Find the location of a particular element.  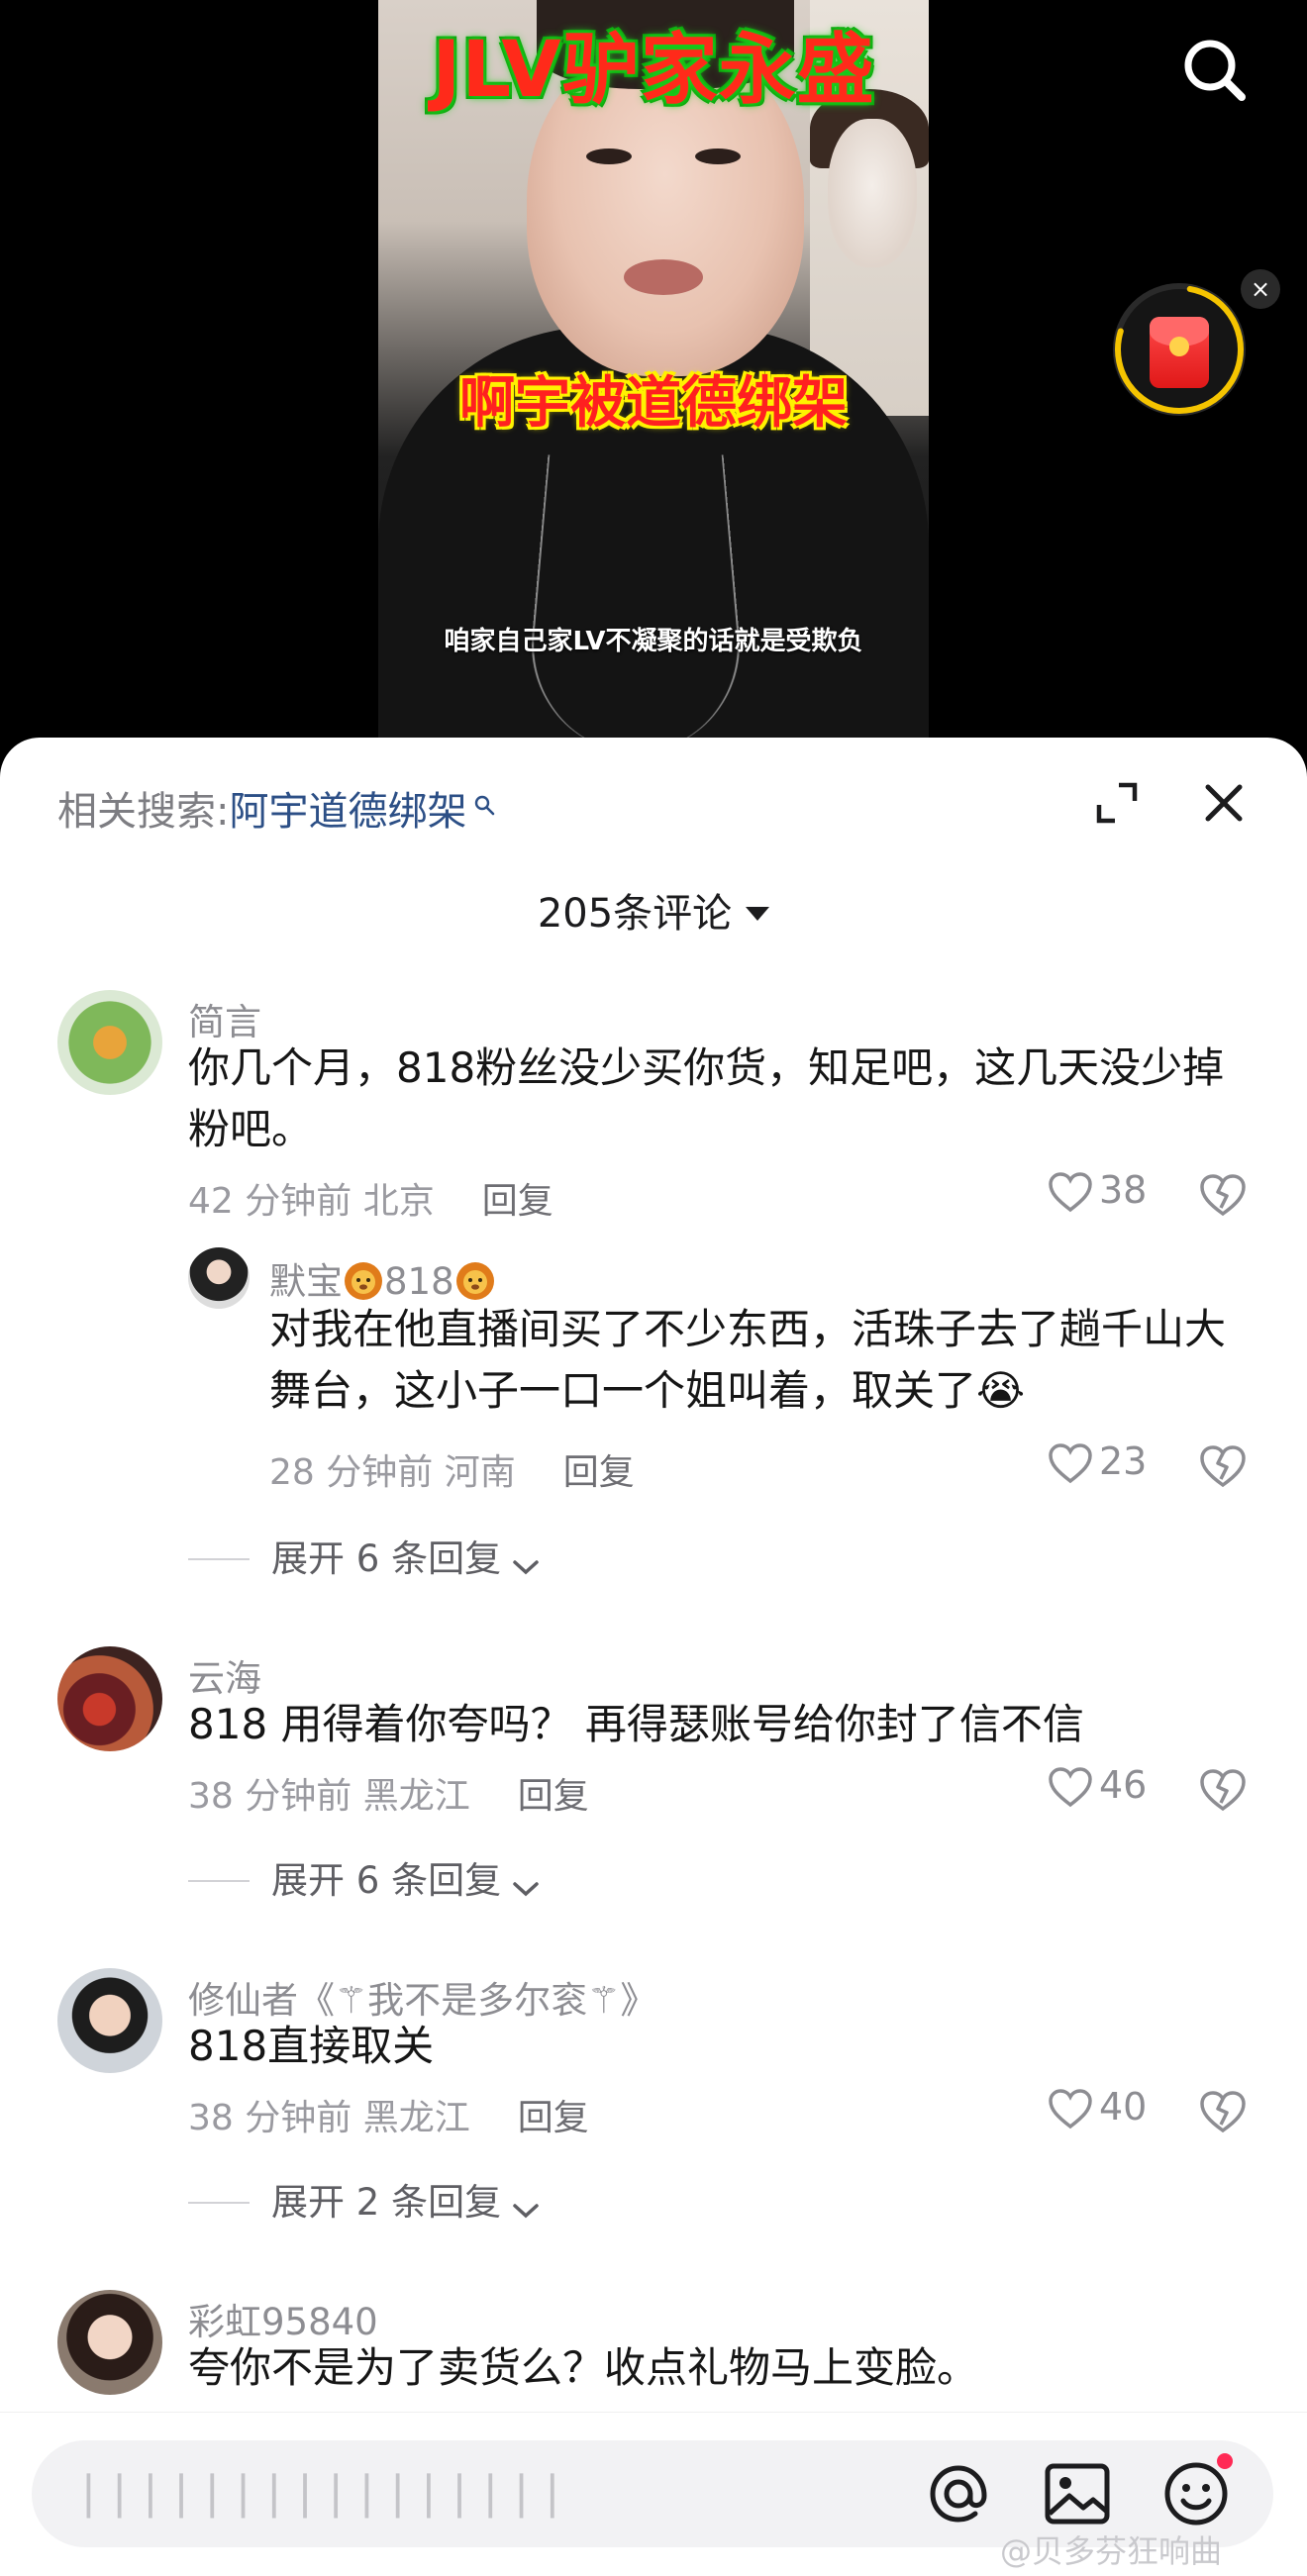

video-eye-right is located at coordinates (718, 156).